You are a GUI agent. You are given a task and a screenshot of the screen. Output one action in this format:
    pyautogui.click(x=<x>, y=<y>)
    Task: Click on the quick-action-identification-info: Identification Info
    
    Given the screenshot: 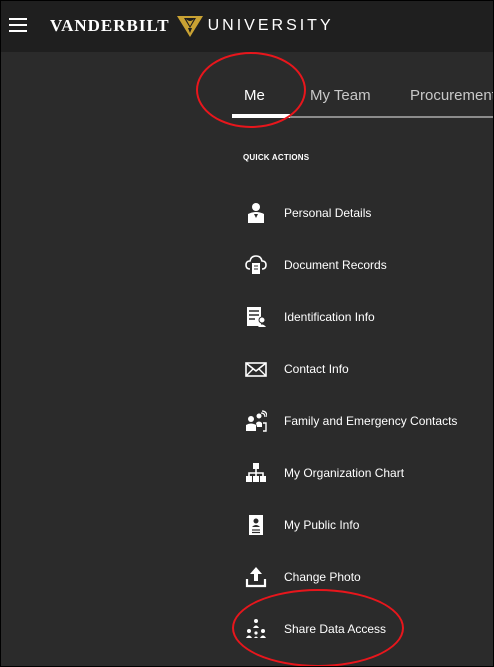 What is the action you would take?
    pyautogui.click(x=309, y=317)
    